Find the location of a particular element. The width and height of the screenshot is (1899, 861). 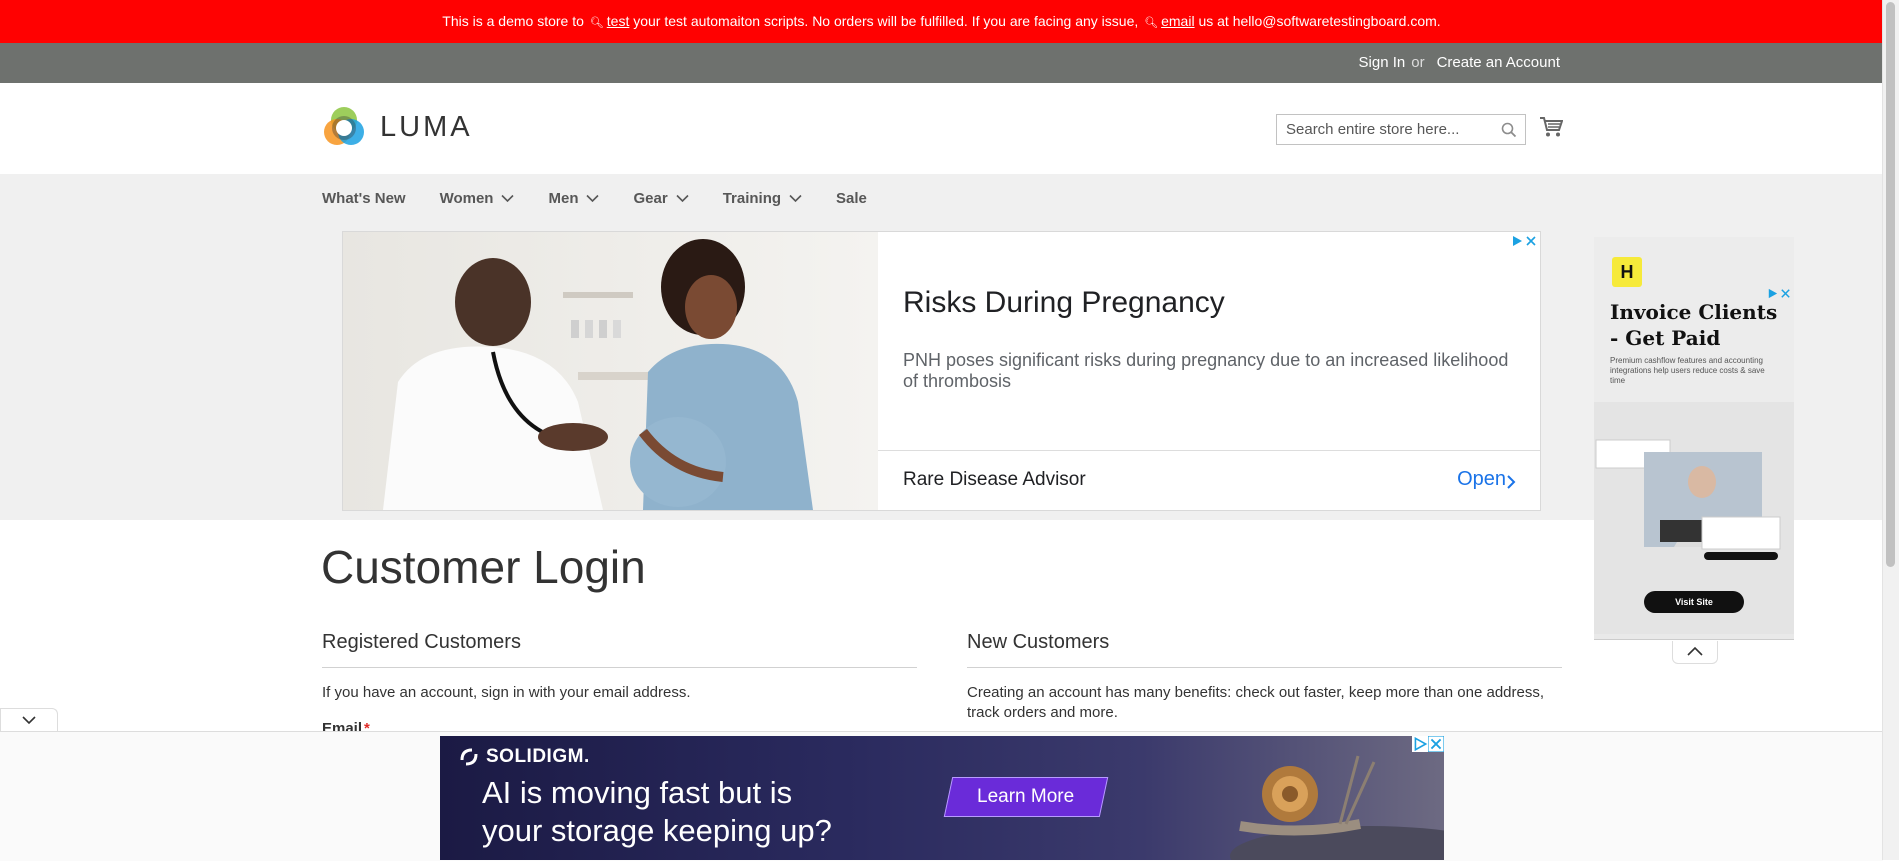

nav-item-training: Training is located at coordinates (762, 198).